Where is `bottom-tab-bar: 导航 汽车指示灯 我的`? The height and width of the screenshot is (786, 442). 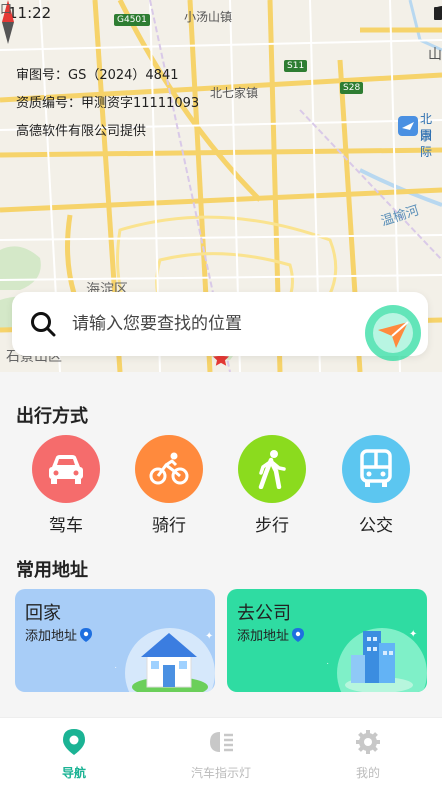
bottom-tab-bar: 导航 汽车指示灯 我的 is located at coordinates (221, 751).